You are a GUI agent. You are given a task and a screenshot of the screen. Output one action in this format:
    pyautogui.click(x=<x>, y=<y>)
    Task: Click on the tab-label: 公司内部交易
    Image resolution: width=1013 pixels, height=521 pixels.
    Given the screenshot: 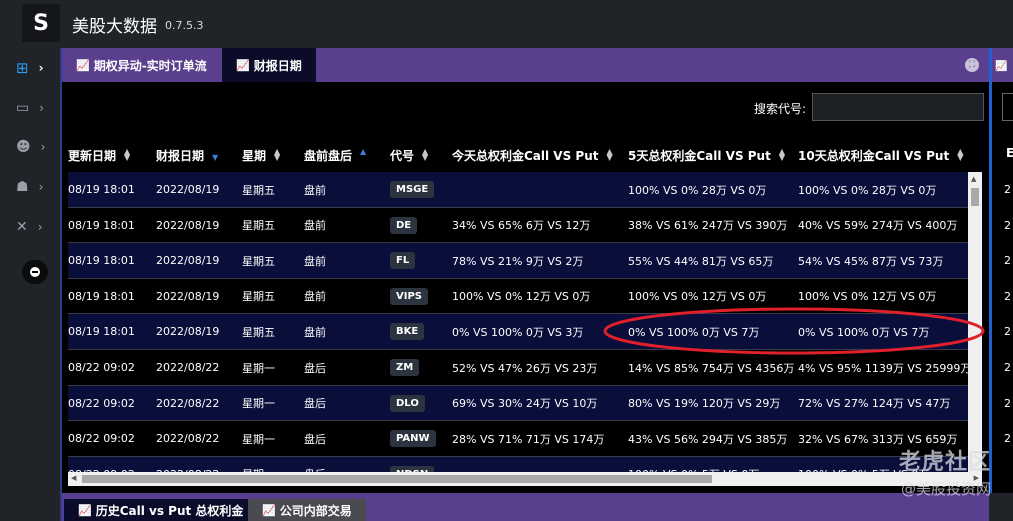 What is the action you would take?
    pyautogui.click(x=315, y=510)
    